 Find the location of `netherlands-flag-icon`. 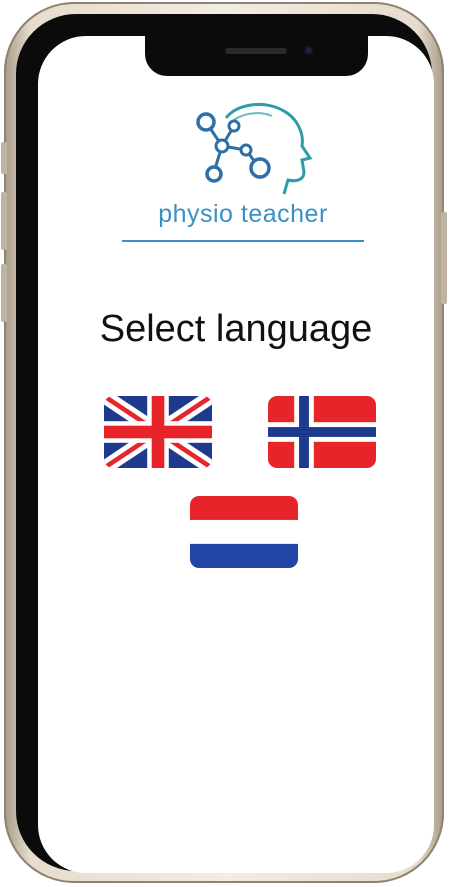

netherlands-flag-icon is located at coordinates (244, 532).